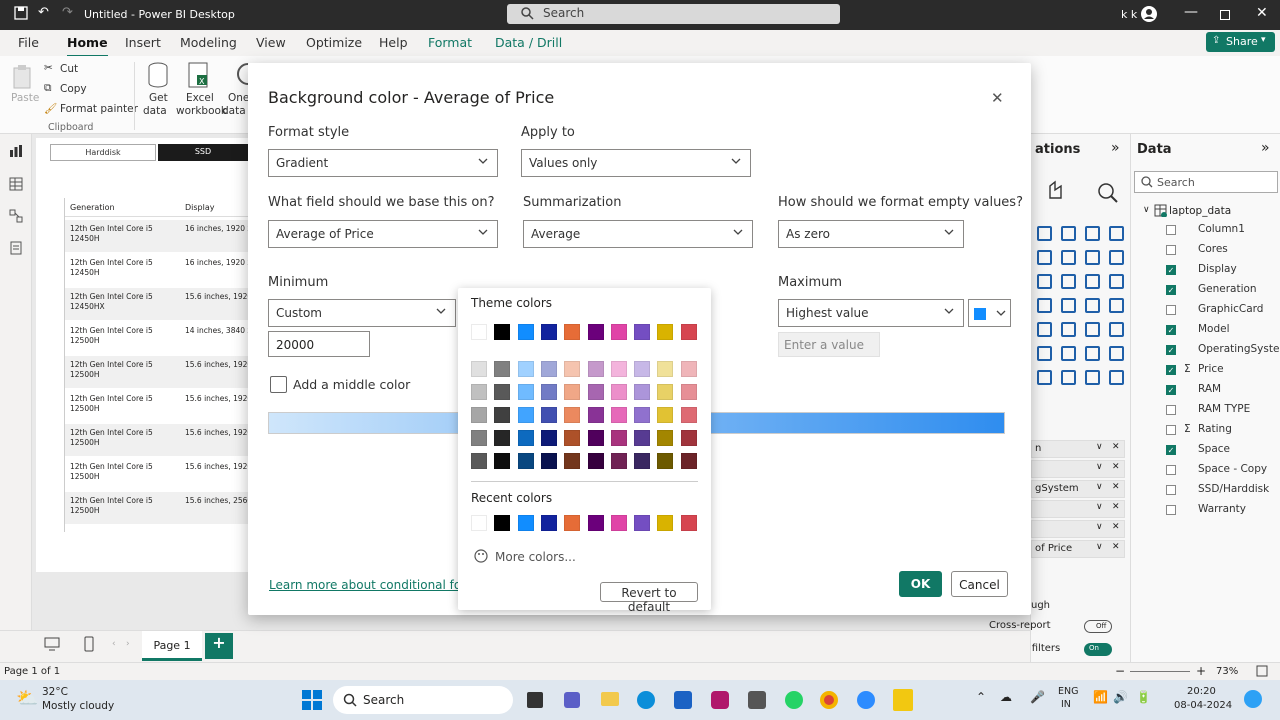 The width and height of the screenshot is (1280, 720). I want to click on zoom-app-icon, so click(866, 700).